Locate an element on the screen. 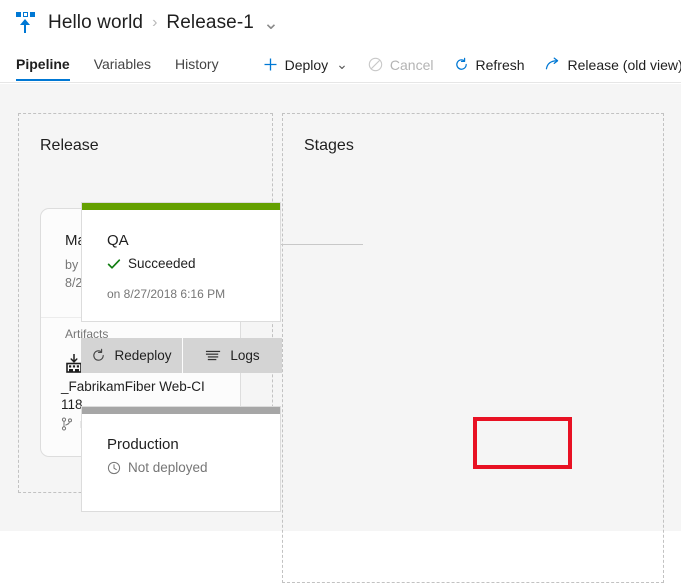 Image resolution: width=681 pixels, height=583 pixels. artifact-name: _FabrikamFiber Web-CI is located at coordinates (133, 386).